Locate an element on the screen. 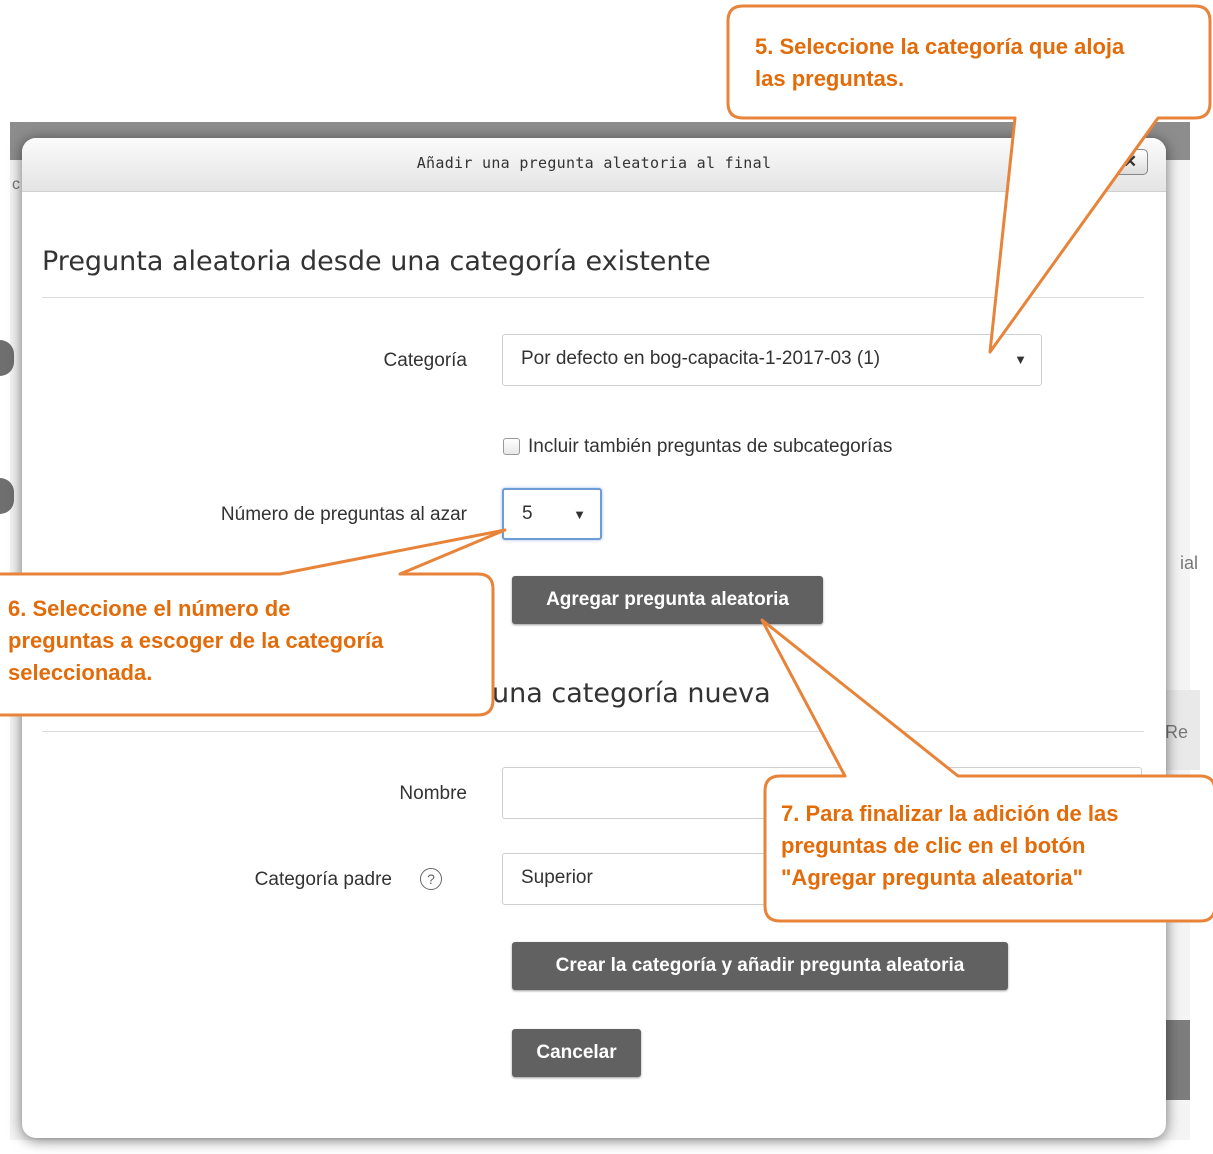 This screenshot has height=1154, width=1213. callout-7-line: preguntas de clic en el botón is located at coordinates (933, 845).